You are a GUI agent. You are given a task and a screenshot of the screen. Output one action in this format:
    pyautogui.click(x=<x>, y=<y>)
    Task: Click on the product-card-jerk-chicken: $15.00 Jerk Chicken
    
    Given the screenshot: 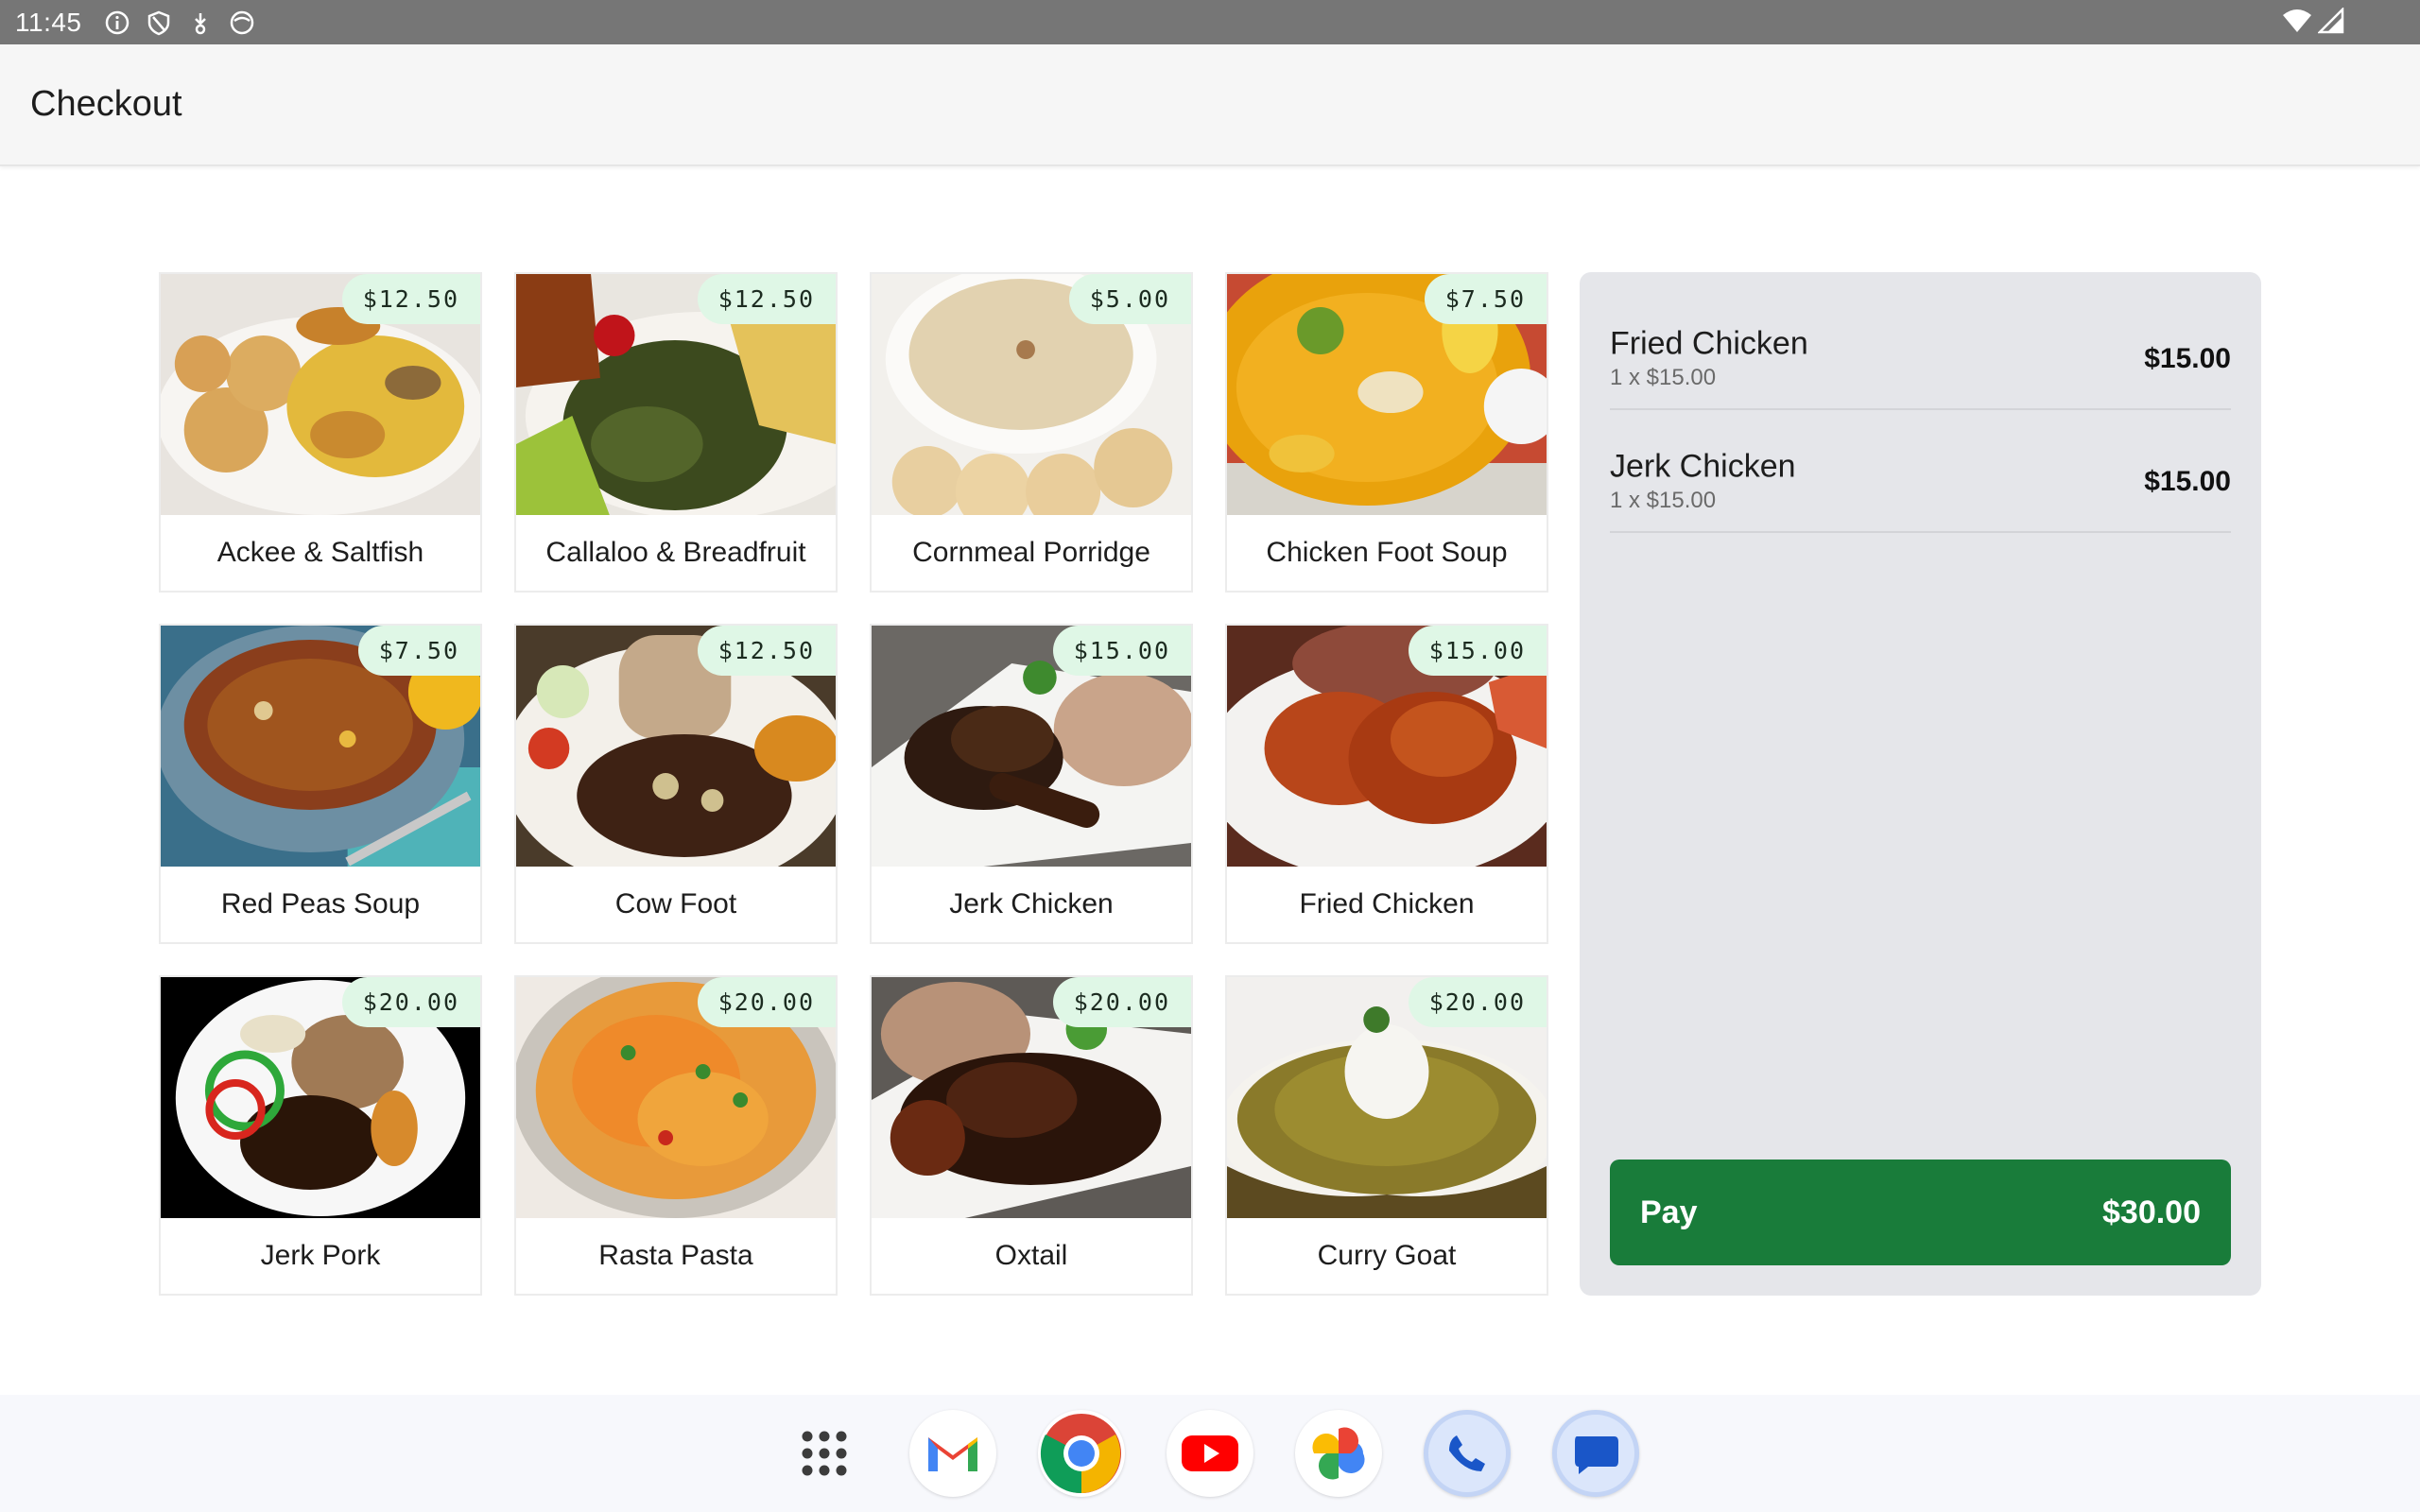 What is the action you would take?
    pyautogui.click(x=1032, y=784)
    